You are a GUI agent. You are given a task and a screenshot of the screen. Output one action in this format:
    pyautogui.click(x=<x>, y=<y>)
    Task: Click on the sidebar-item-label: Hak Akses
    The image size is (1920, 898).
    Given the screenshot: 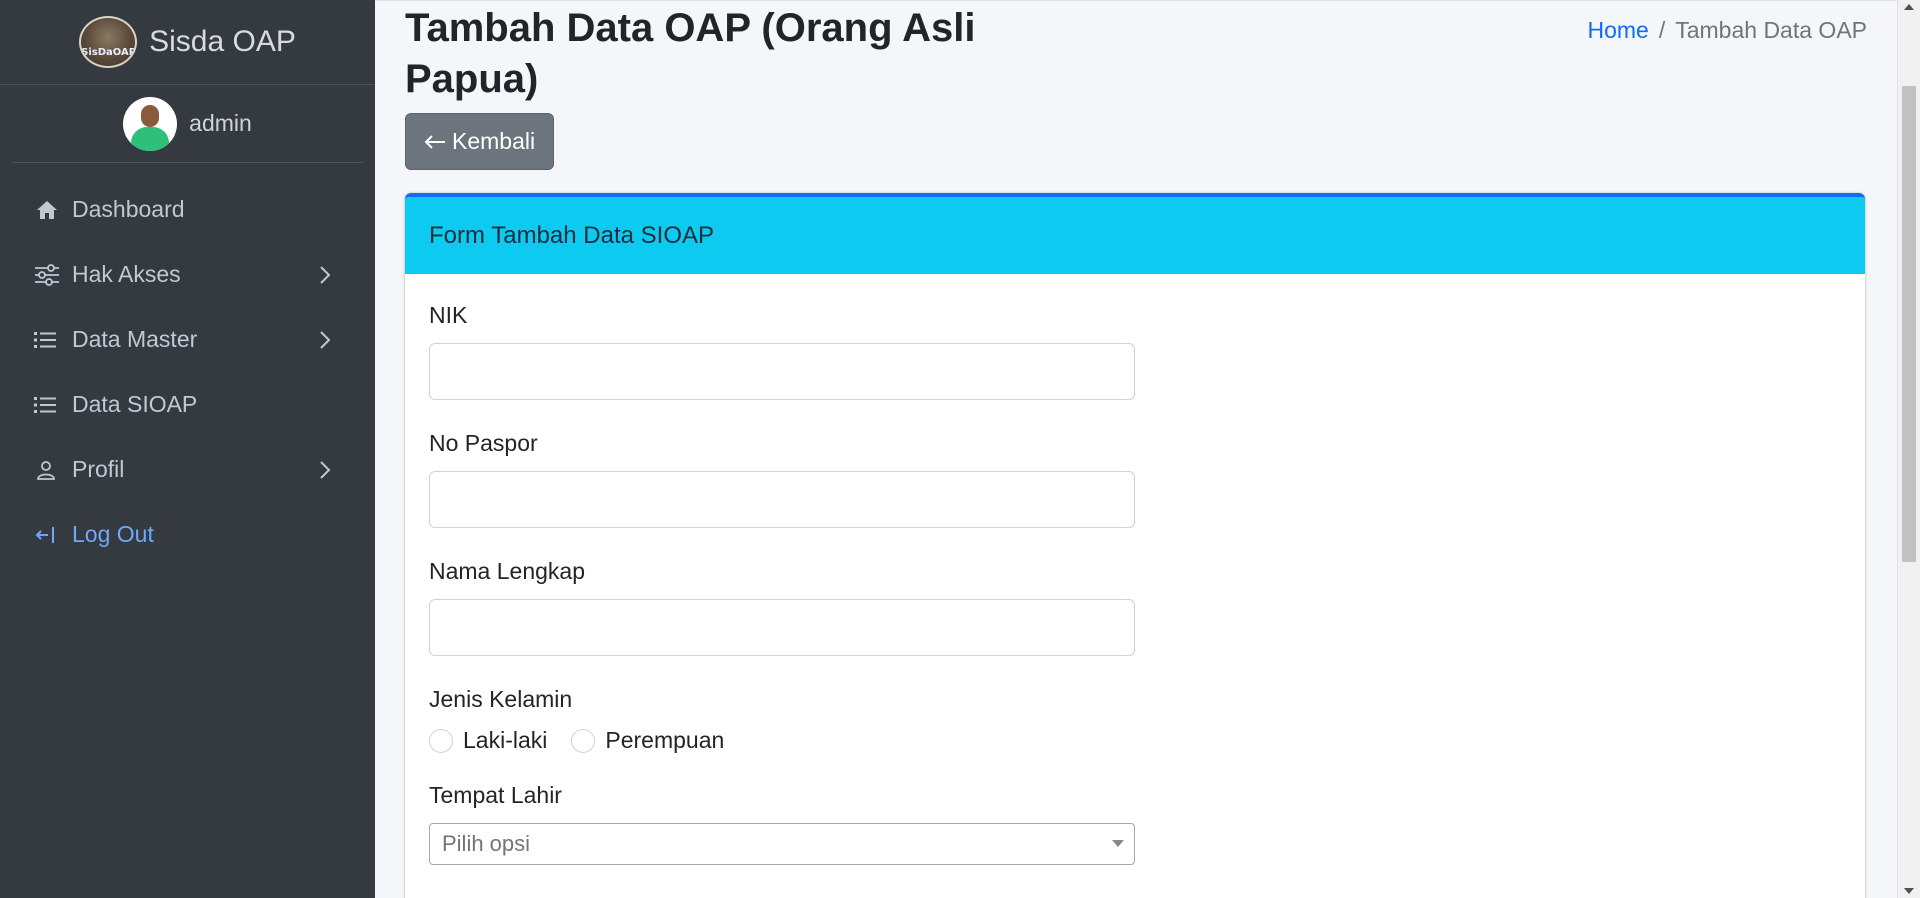 What is the action you would take?
    pyautogui.click(x=126, y=274)
    